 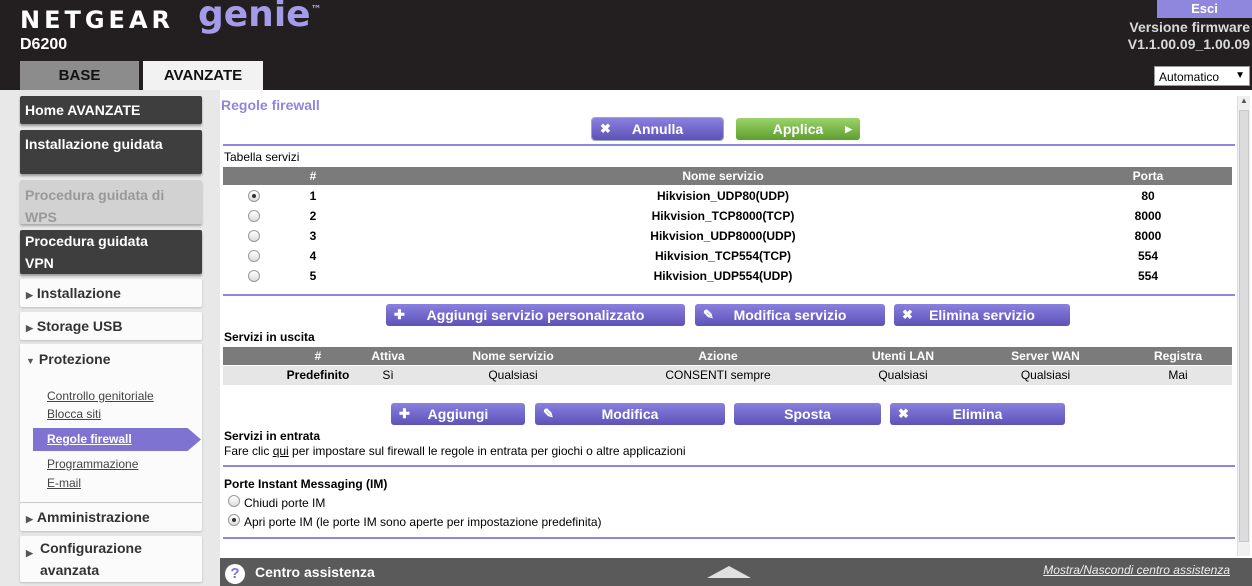 I want to click on vpn-wizard-line1: Procedura guidata, so click(x=86, y=241).